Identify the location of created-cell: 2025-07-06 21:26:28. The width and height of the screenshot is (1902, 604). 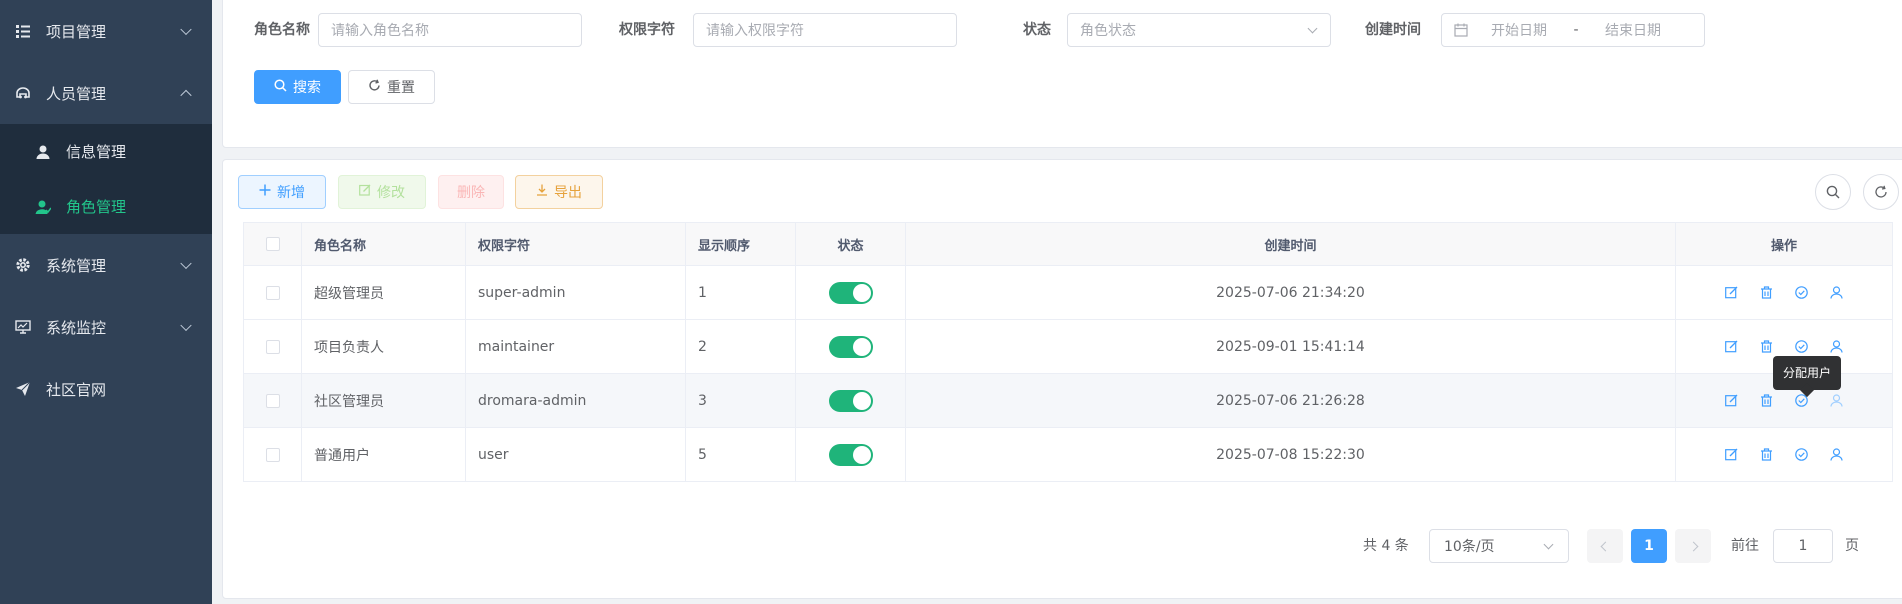
(1290, 400).